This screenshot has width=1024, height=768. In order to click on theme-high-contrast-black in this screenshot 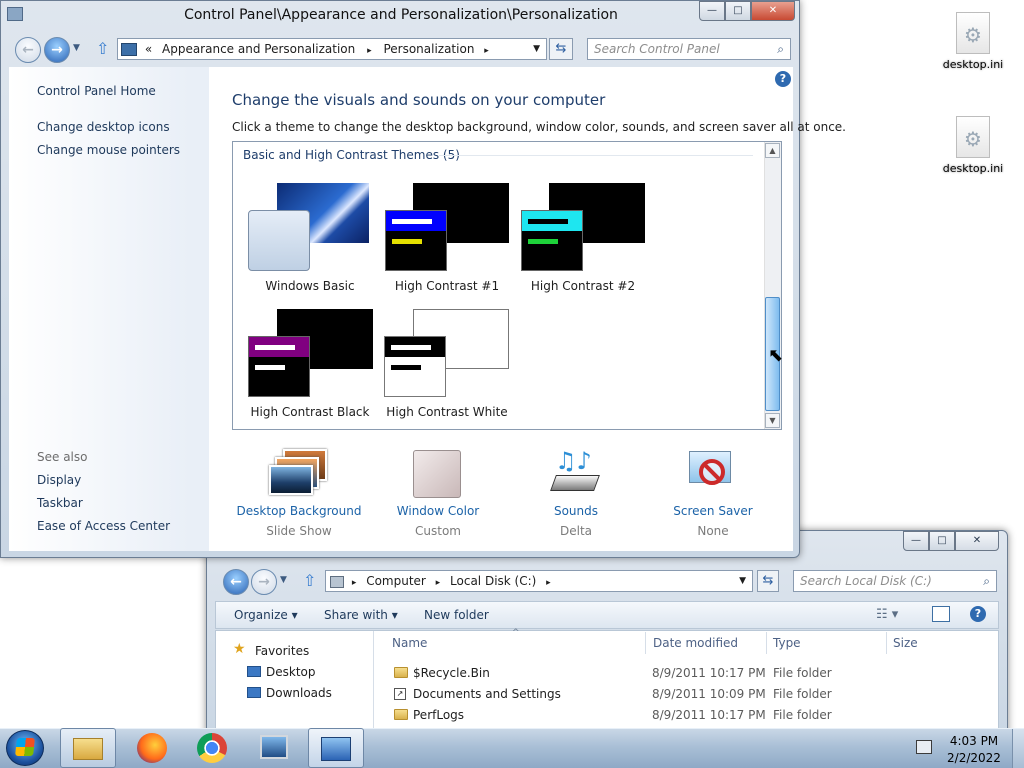, I will do `click(311, 354)`.